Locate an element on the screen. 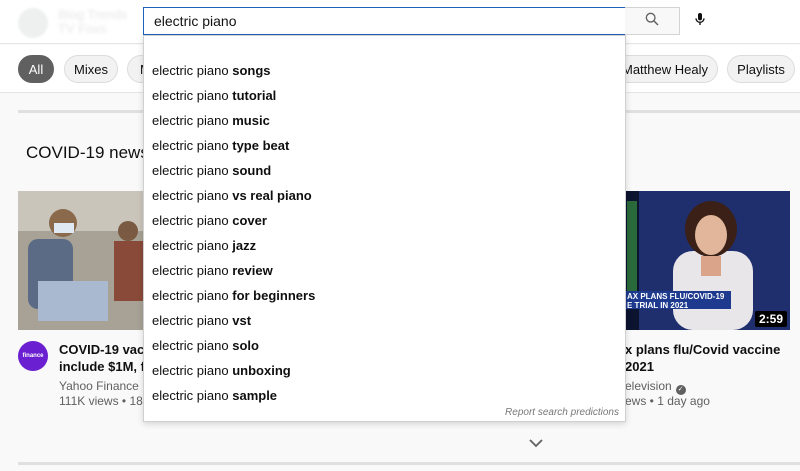  search-icon is located at coordinates (652, 21).